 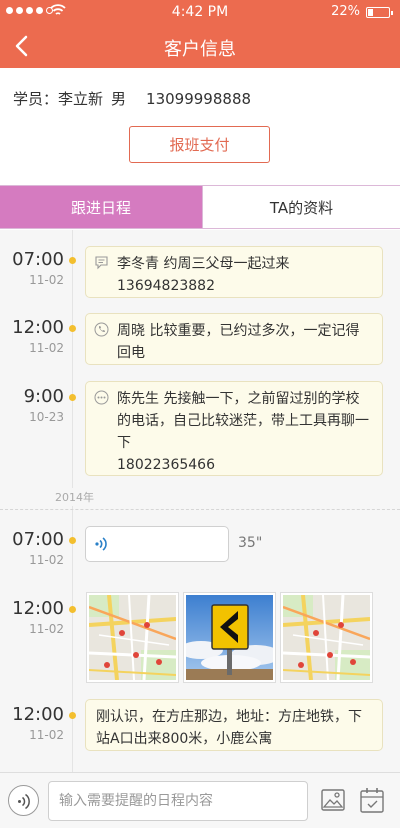 I want to click on nav-bar: 客户信息, so click(x=200, y=46).